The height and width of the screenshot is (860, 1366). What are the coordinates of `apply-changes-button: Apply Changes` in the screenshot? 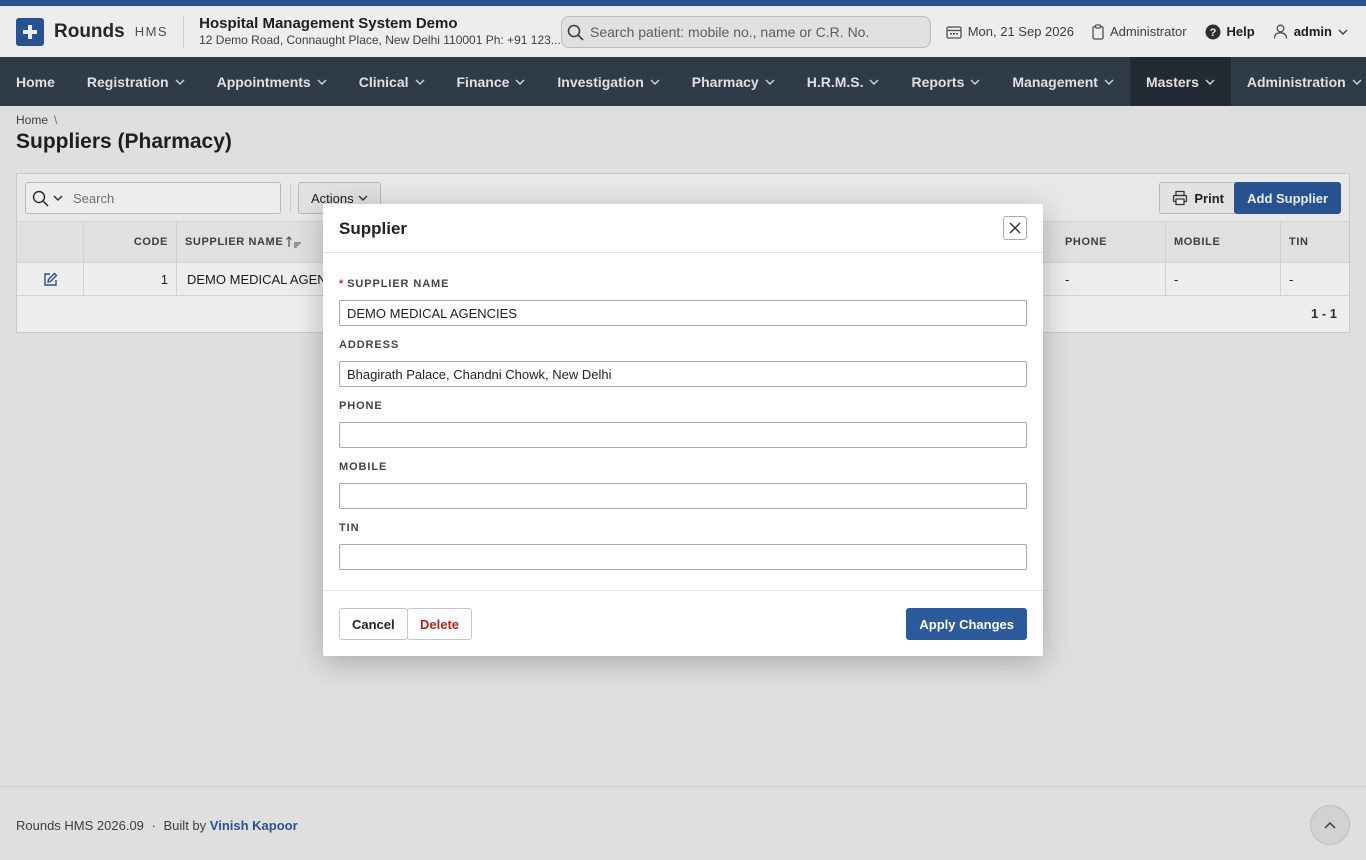 It's located at (966, 624).